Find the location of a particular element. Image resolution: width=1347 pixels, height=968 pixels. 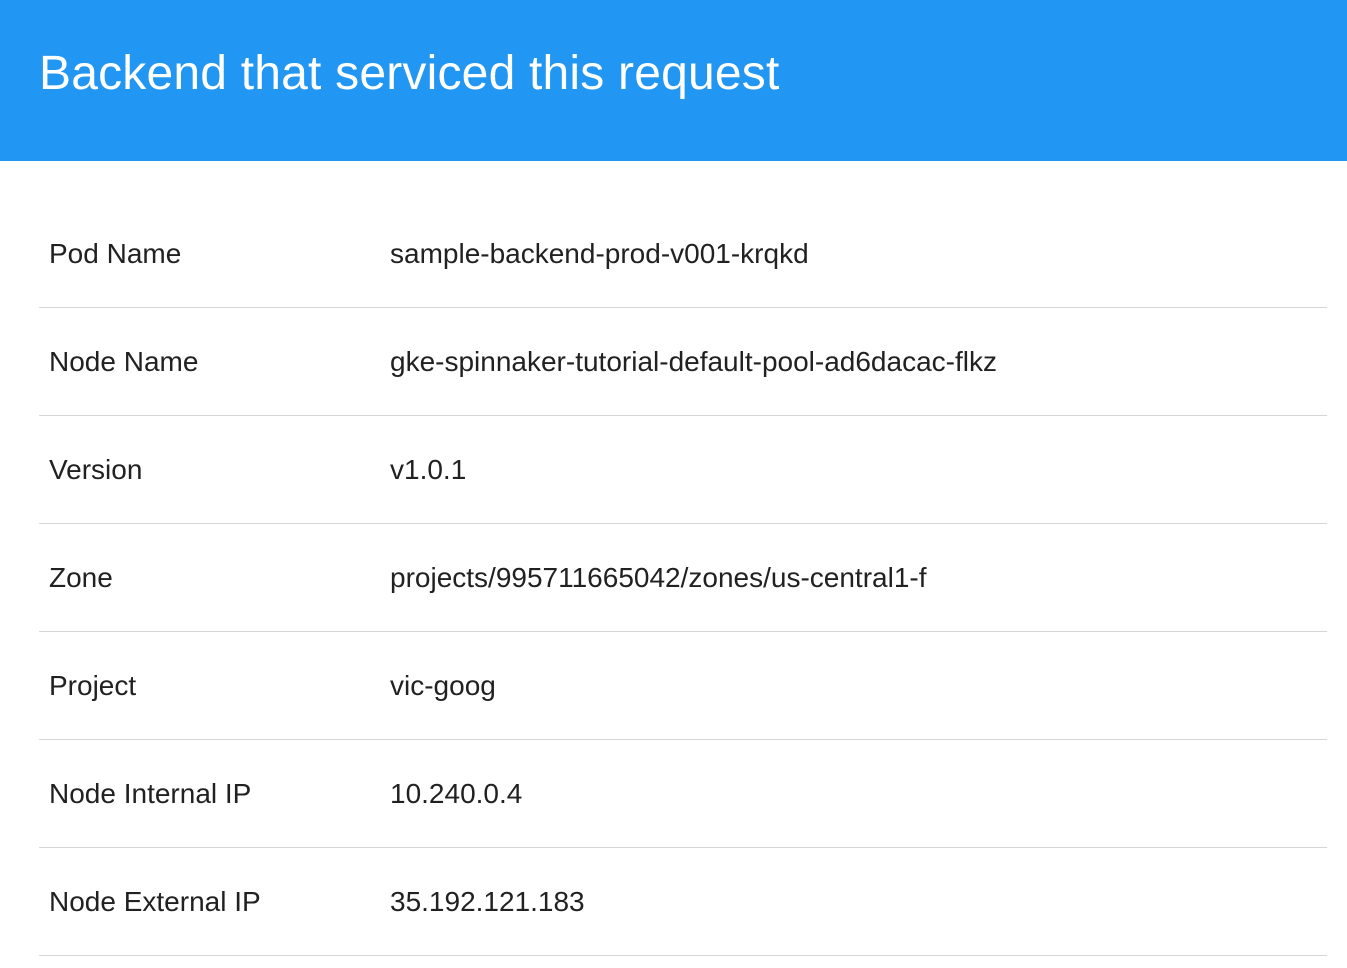

table-row: Node External IP 35.192.121.183 is located at coordinates (683, 902).